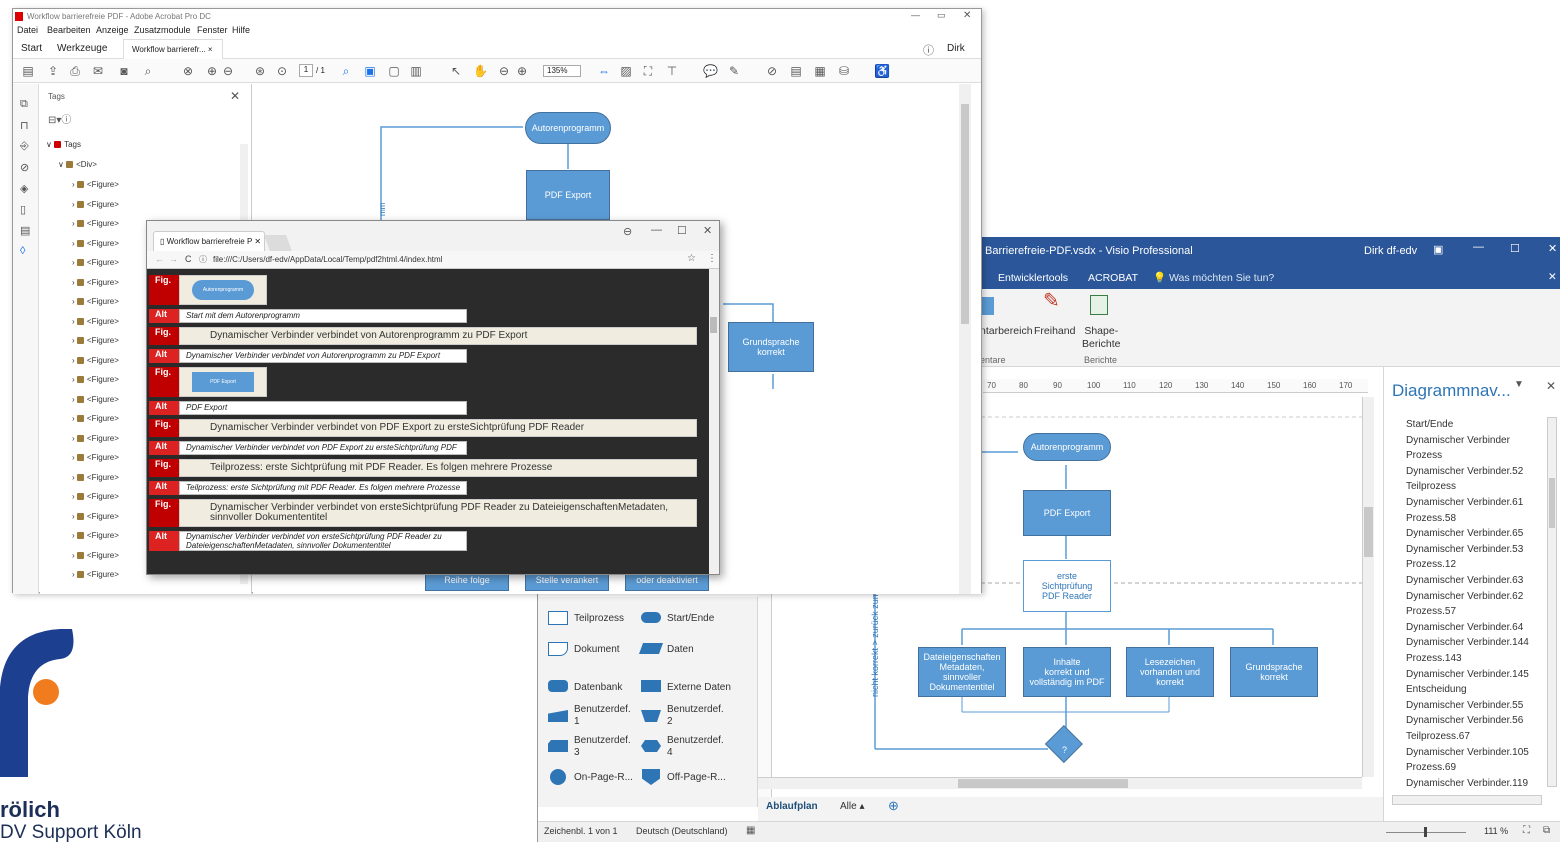 This screenshot has height=844, width=1560. I want to click on node-lesezeichen: Lesezeichen vorhanden und korrekt, so click(1170, 672).